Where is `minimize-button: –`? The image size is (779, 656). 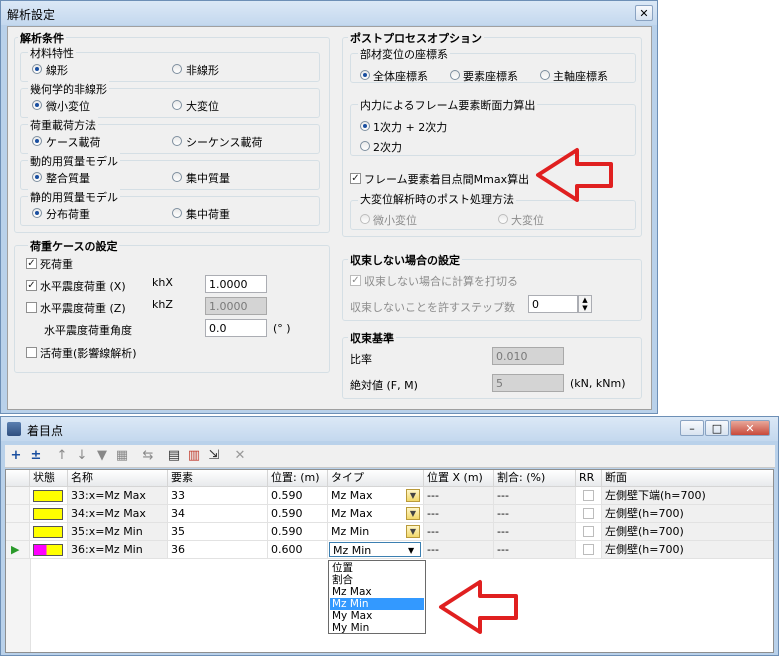 minimize-button: – is located at coordinates (692, 428).